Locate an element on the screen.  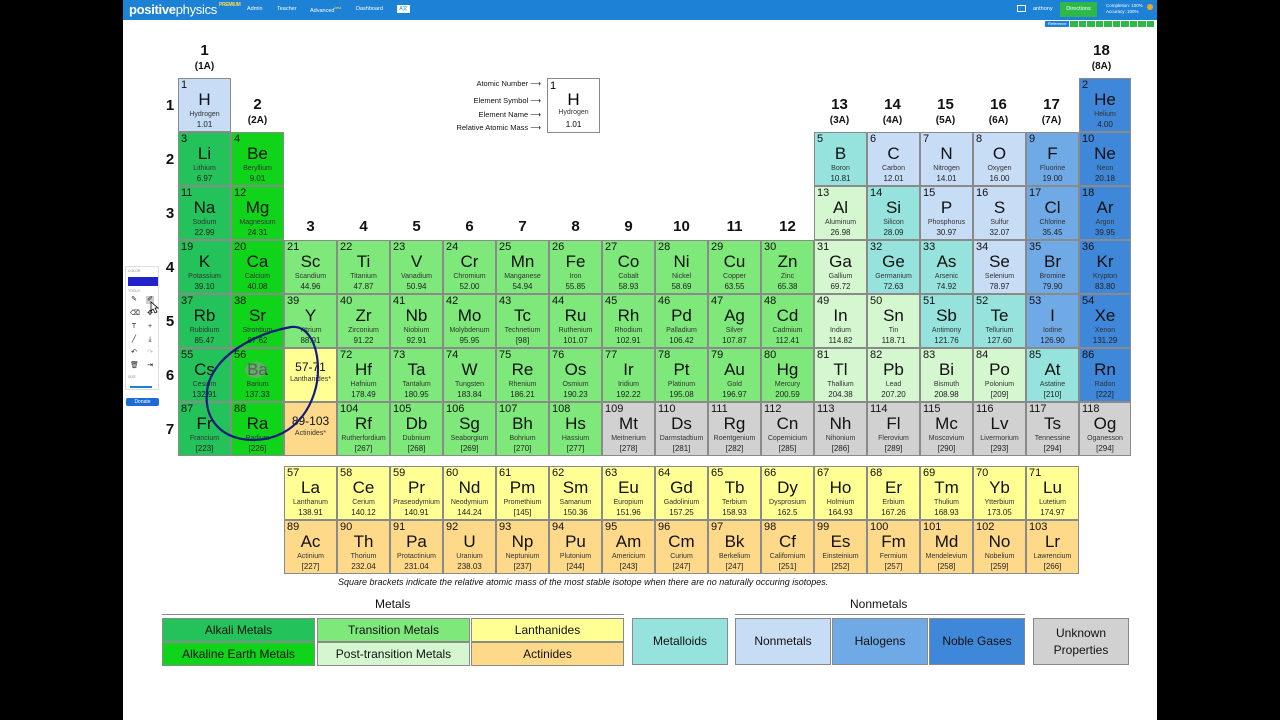
element-tile-cr: 24 Cr Chromium 52.00 is located at coordinates (469, 267).